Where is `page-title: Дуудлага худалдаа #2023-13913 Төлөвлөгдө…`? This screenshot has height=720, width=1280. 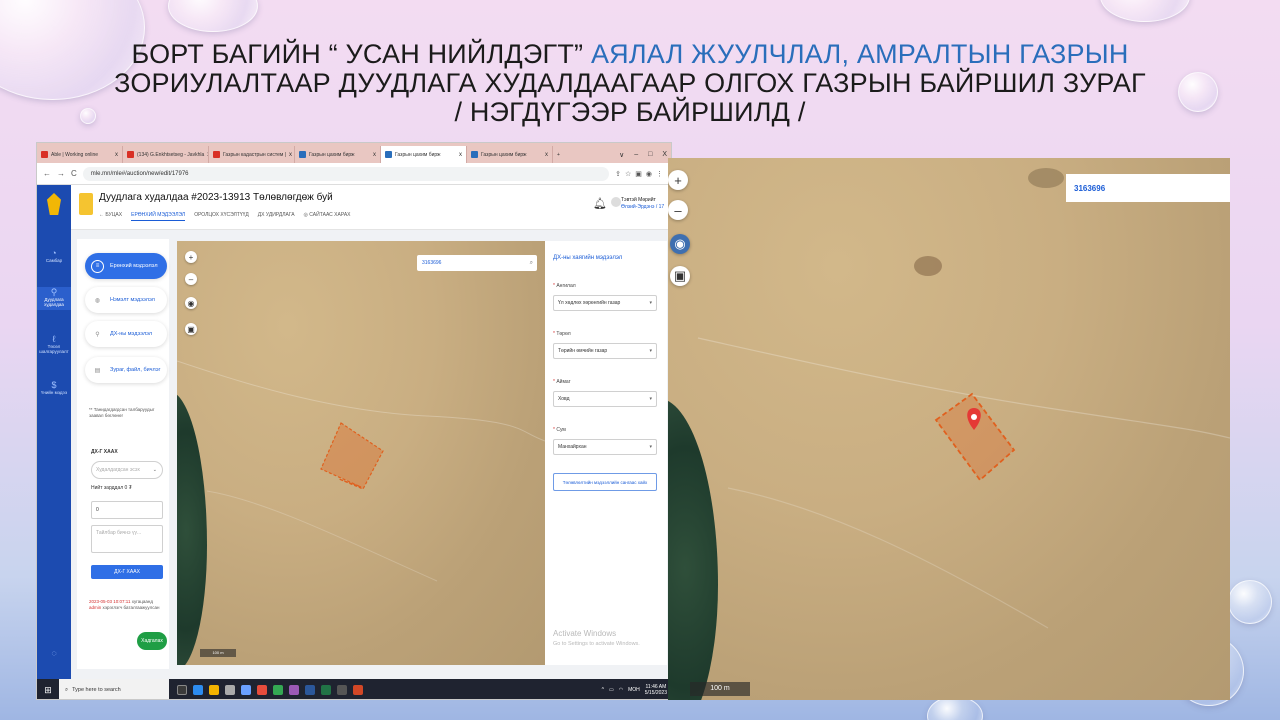
page-title: Дуудлага худалдаа #2023-13913 Төлөвлөгдө… is located at coordinates (216, 197).